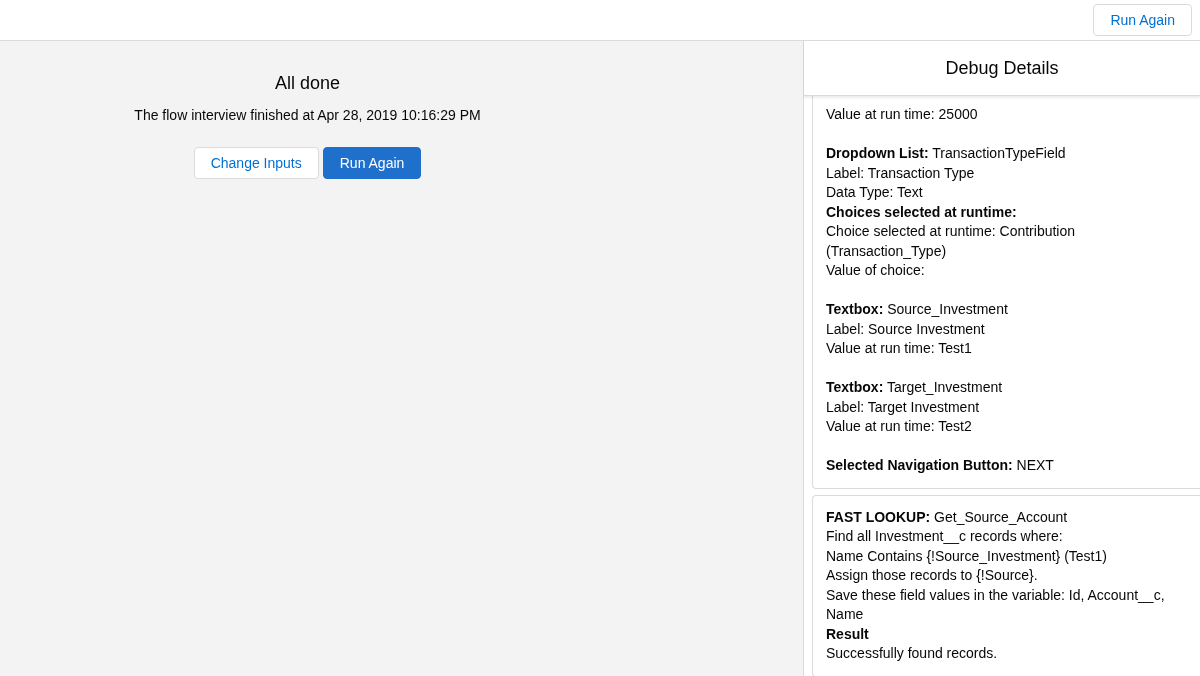  I want to click on debug-text: Choice selected at runtime: Contribution (Transaction_Type), so click(951, 241).